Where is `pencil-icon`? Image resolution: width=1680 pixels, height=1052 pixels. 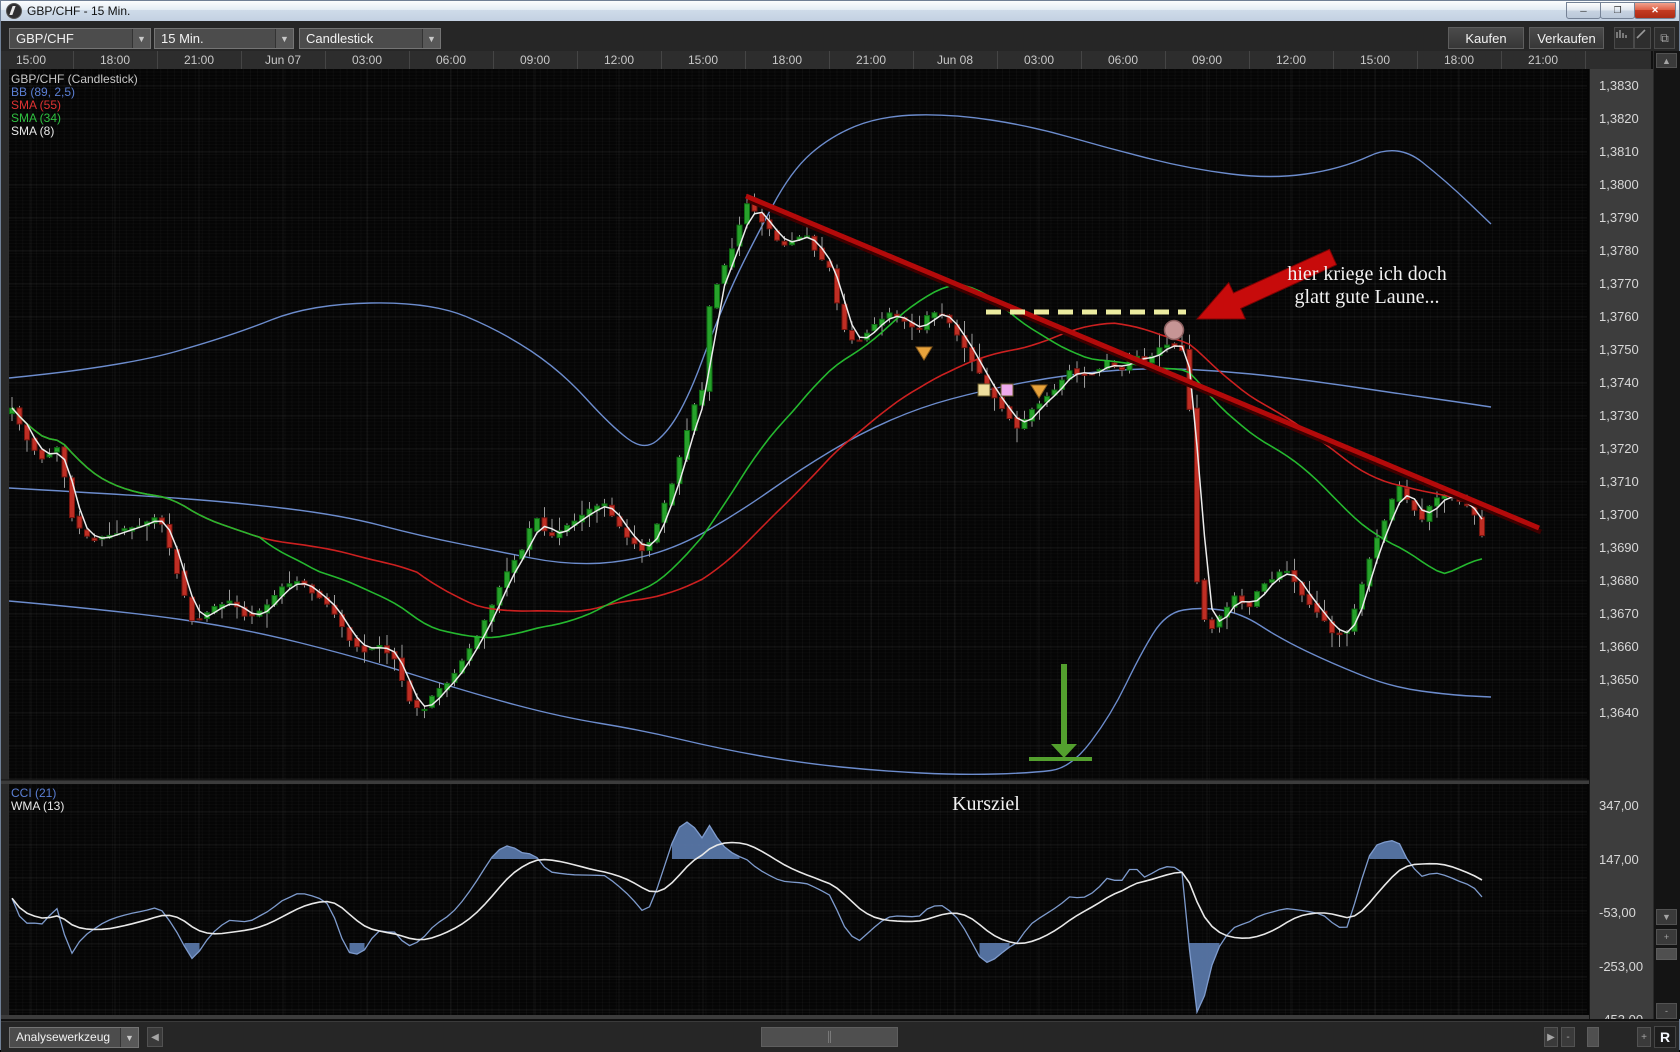 pencil-icon is located at coordinates (1641, 34).